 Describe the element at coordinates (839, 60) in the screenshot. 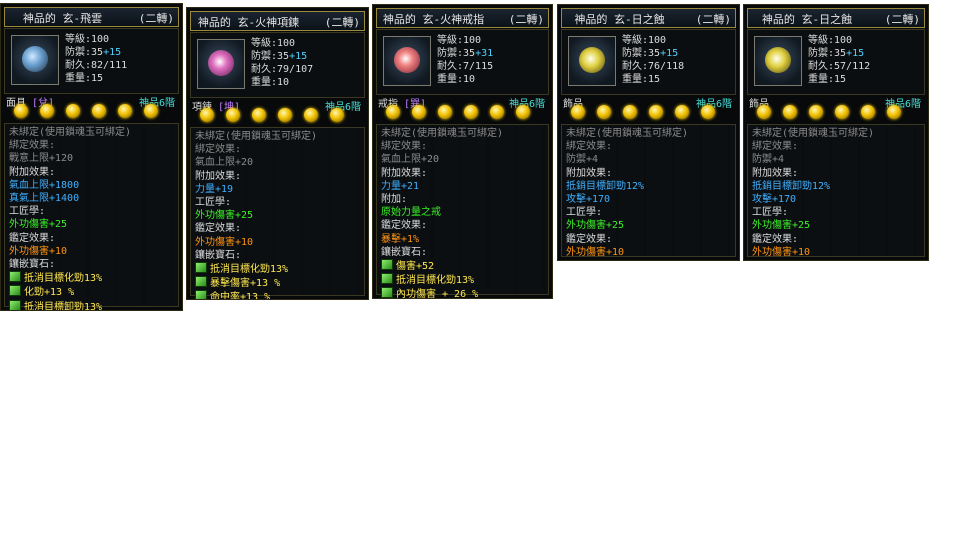

I see `item-stats: 等級:100 防禦:35+15 耐久:57/112 重量:15` at that location.